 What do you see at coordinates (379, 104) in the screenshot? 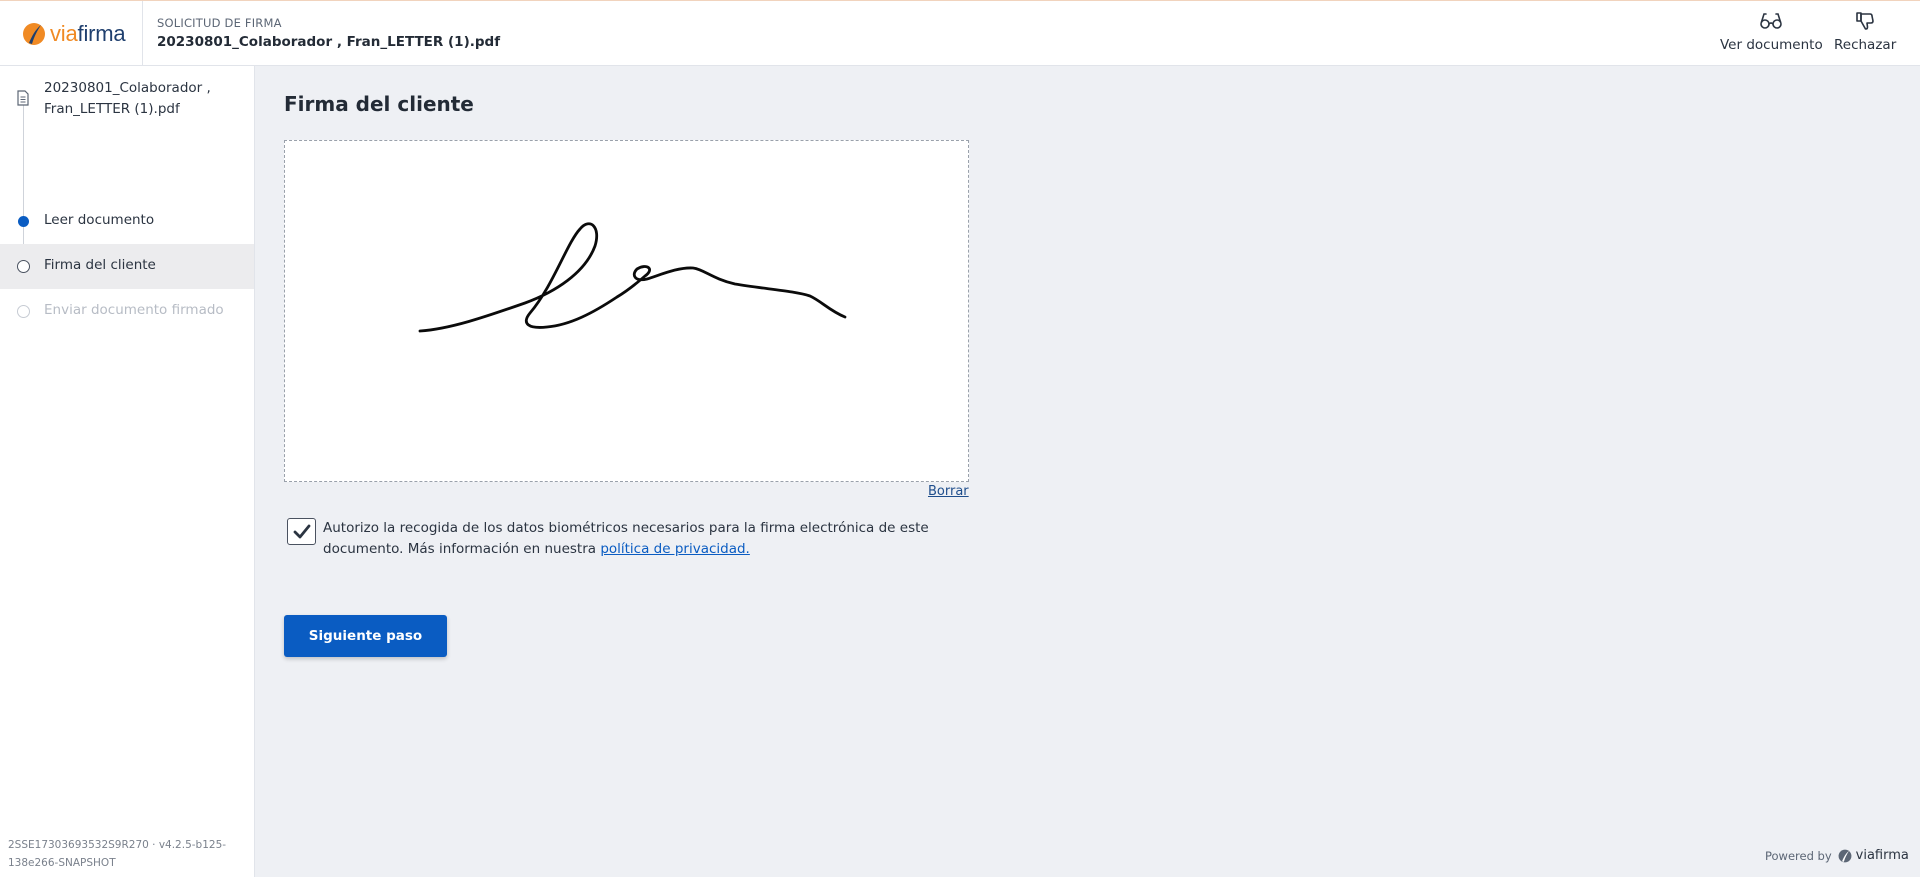
I see `page-title: Firma del cliente` at bounding box center [379, 104].